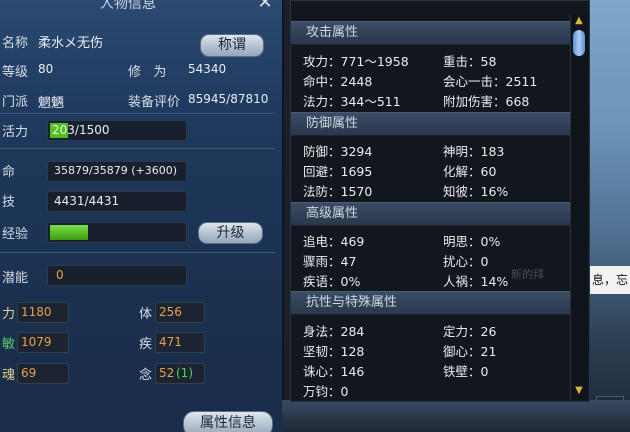 This screenshot has width=630, height=432. I want to click on name-label: 名称, so click(15, 43).